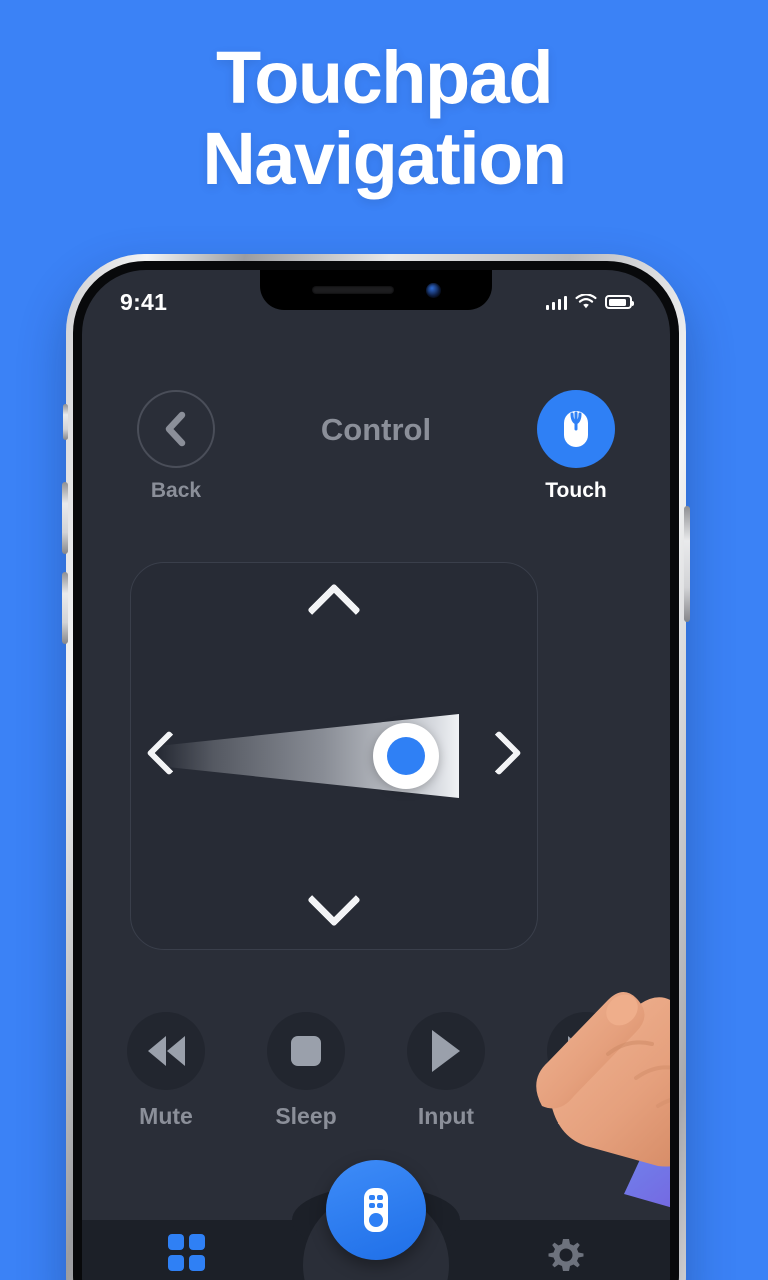 The width and height of the screenshot is (768, 1280). Describe the element at coordinates (556, 302) in the screenshot. I see `cellular-signal-icon` at that location.